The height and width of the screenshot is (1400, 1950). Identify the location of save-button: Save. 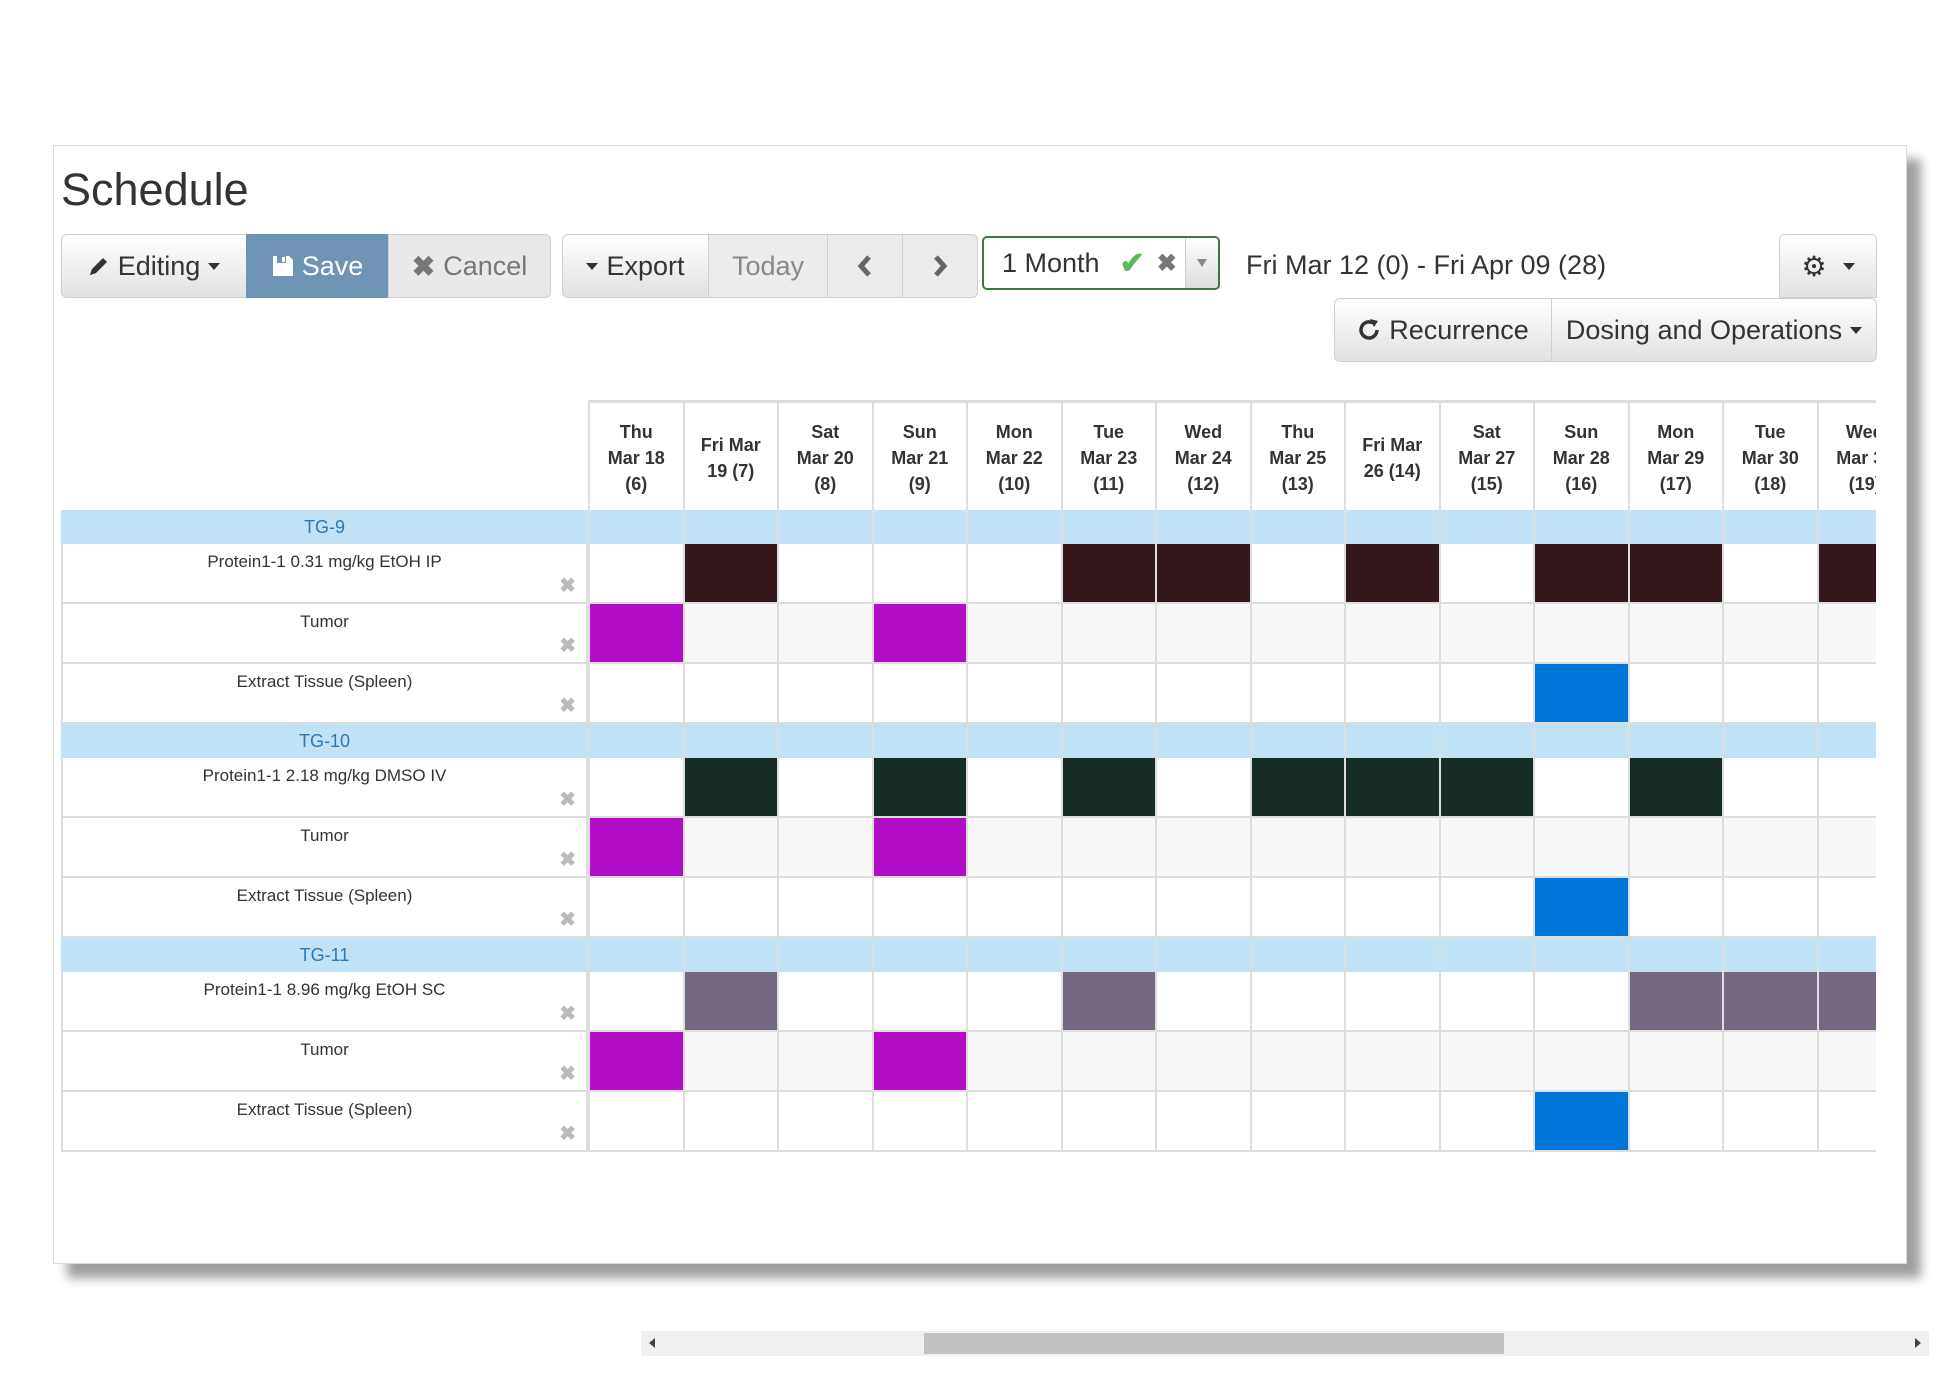
(317, 266).